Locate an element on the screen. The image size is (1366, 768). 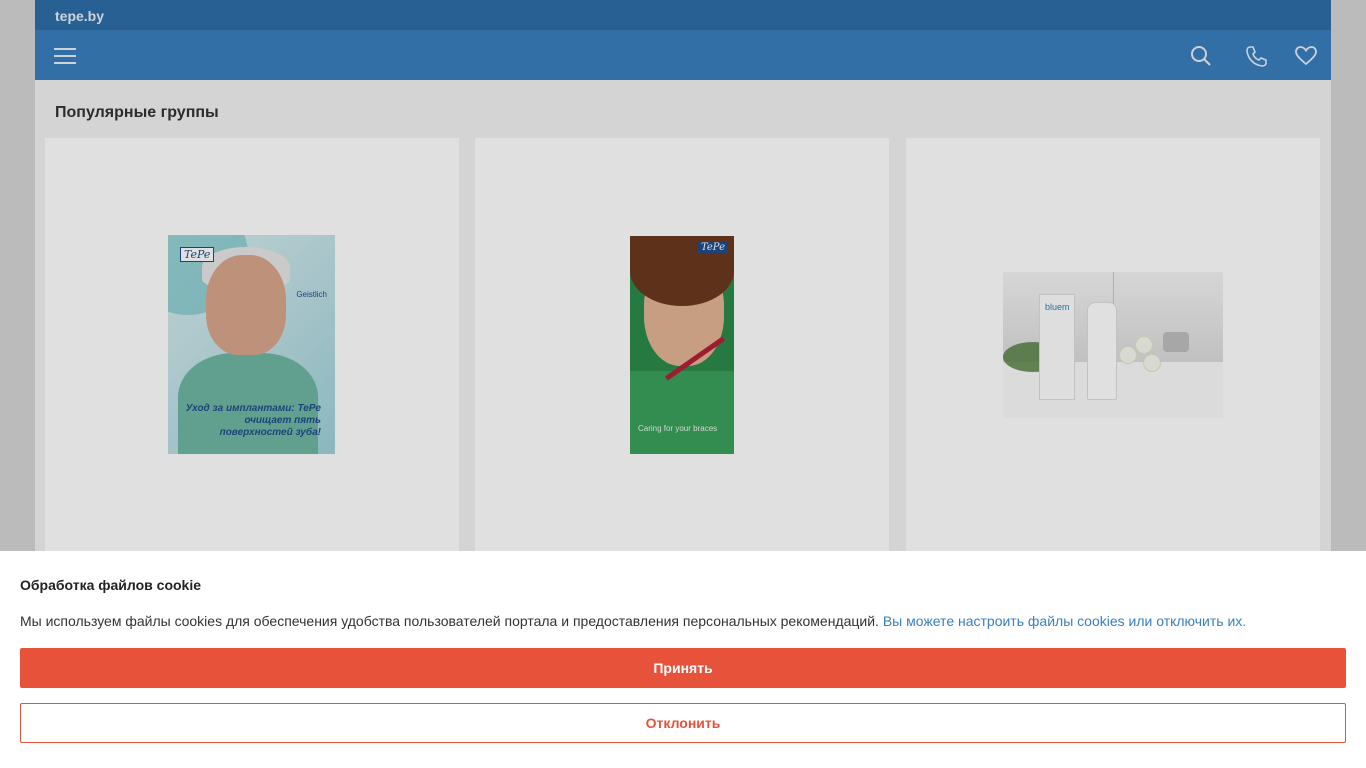
cookie-title: Обработка файлов cookie is located at coordinates (111, 585).